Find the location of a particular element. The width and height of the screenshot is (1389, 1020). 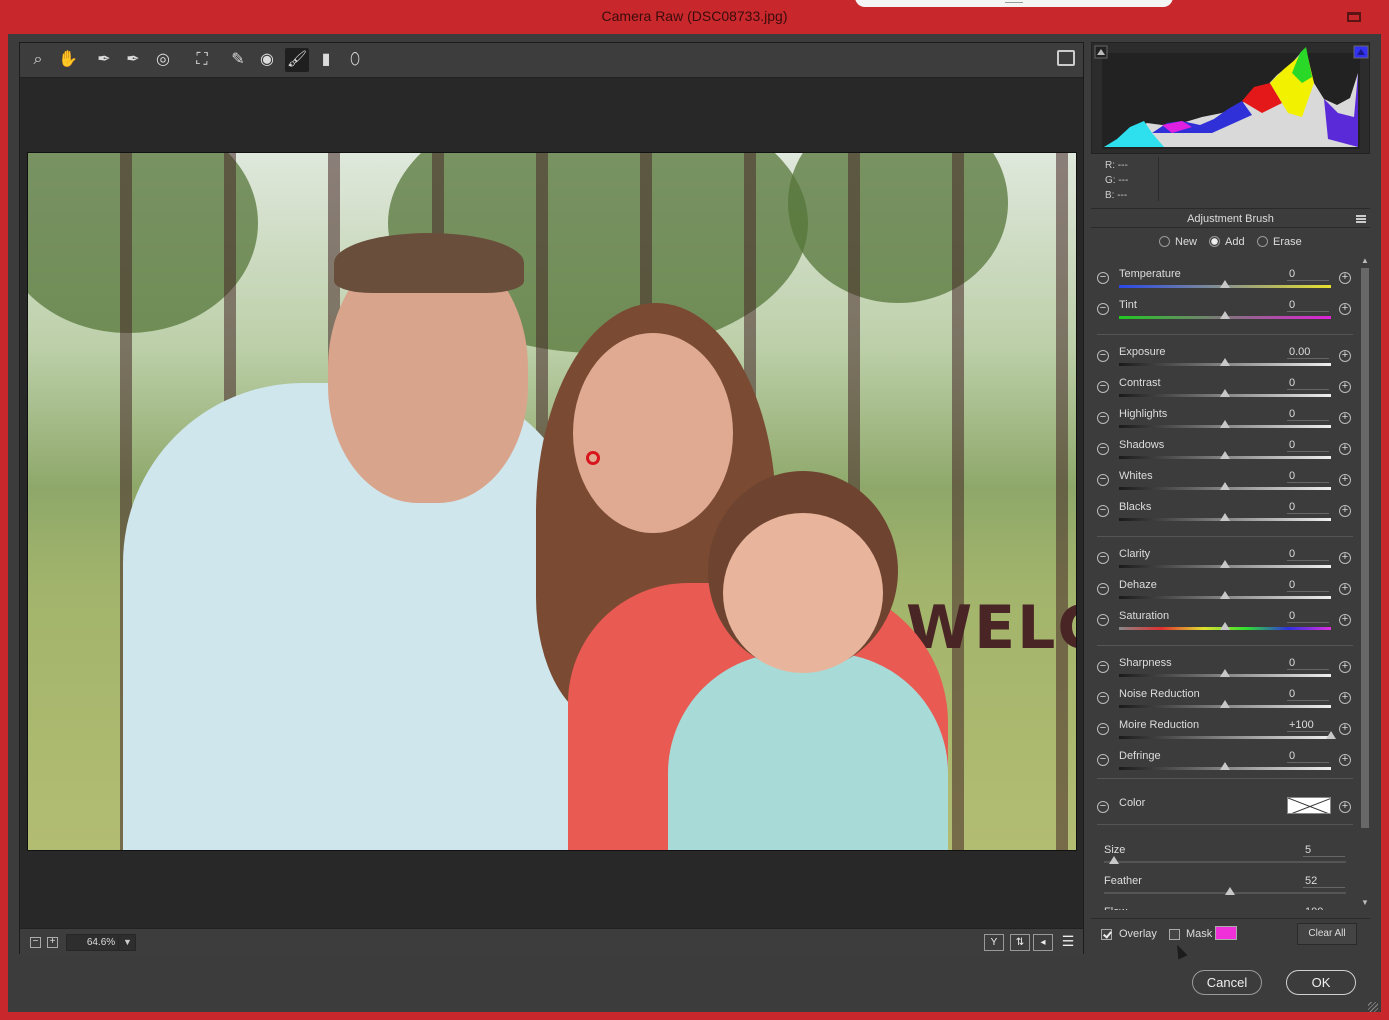

color-swatch is located at coordinates (1309, 805).